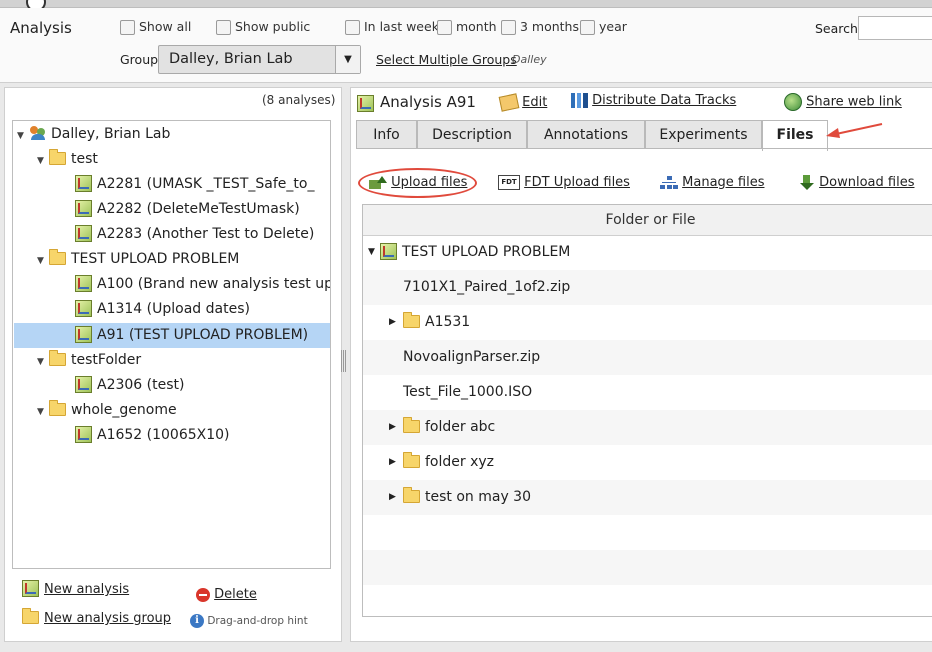 The height and width of the screenshot is (652, 932). I want to click on grid-row-label: folder xyz, so click(448, 462).